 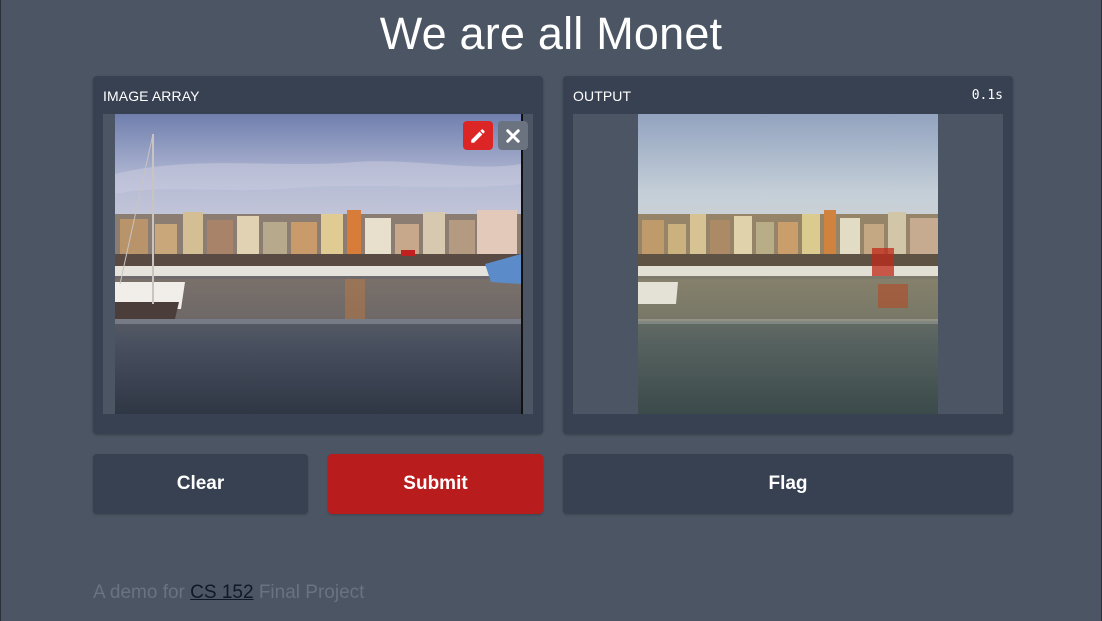 I want to click on clear-button: Clear, so click(x=200, y=484).